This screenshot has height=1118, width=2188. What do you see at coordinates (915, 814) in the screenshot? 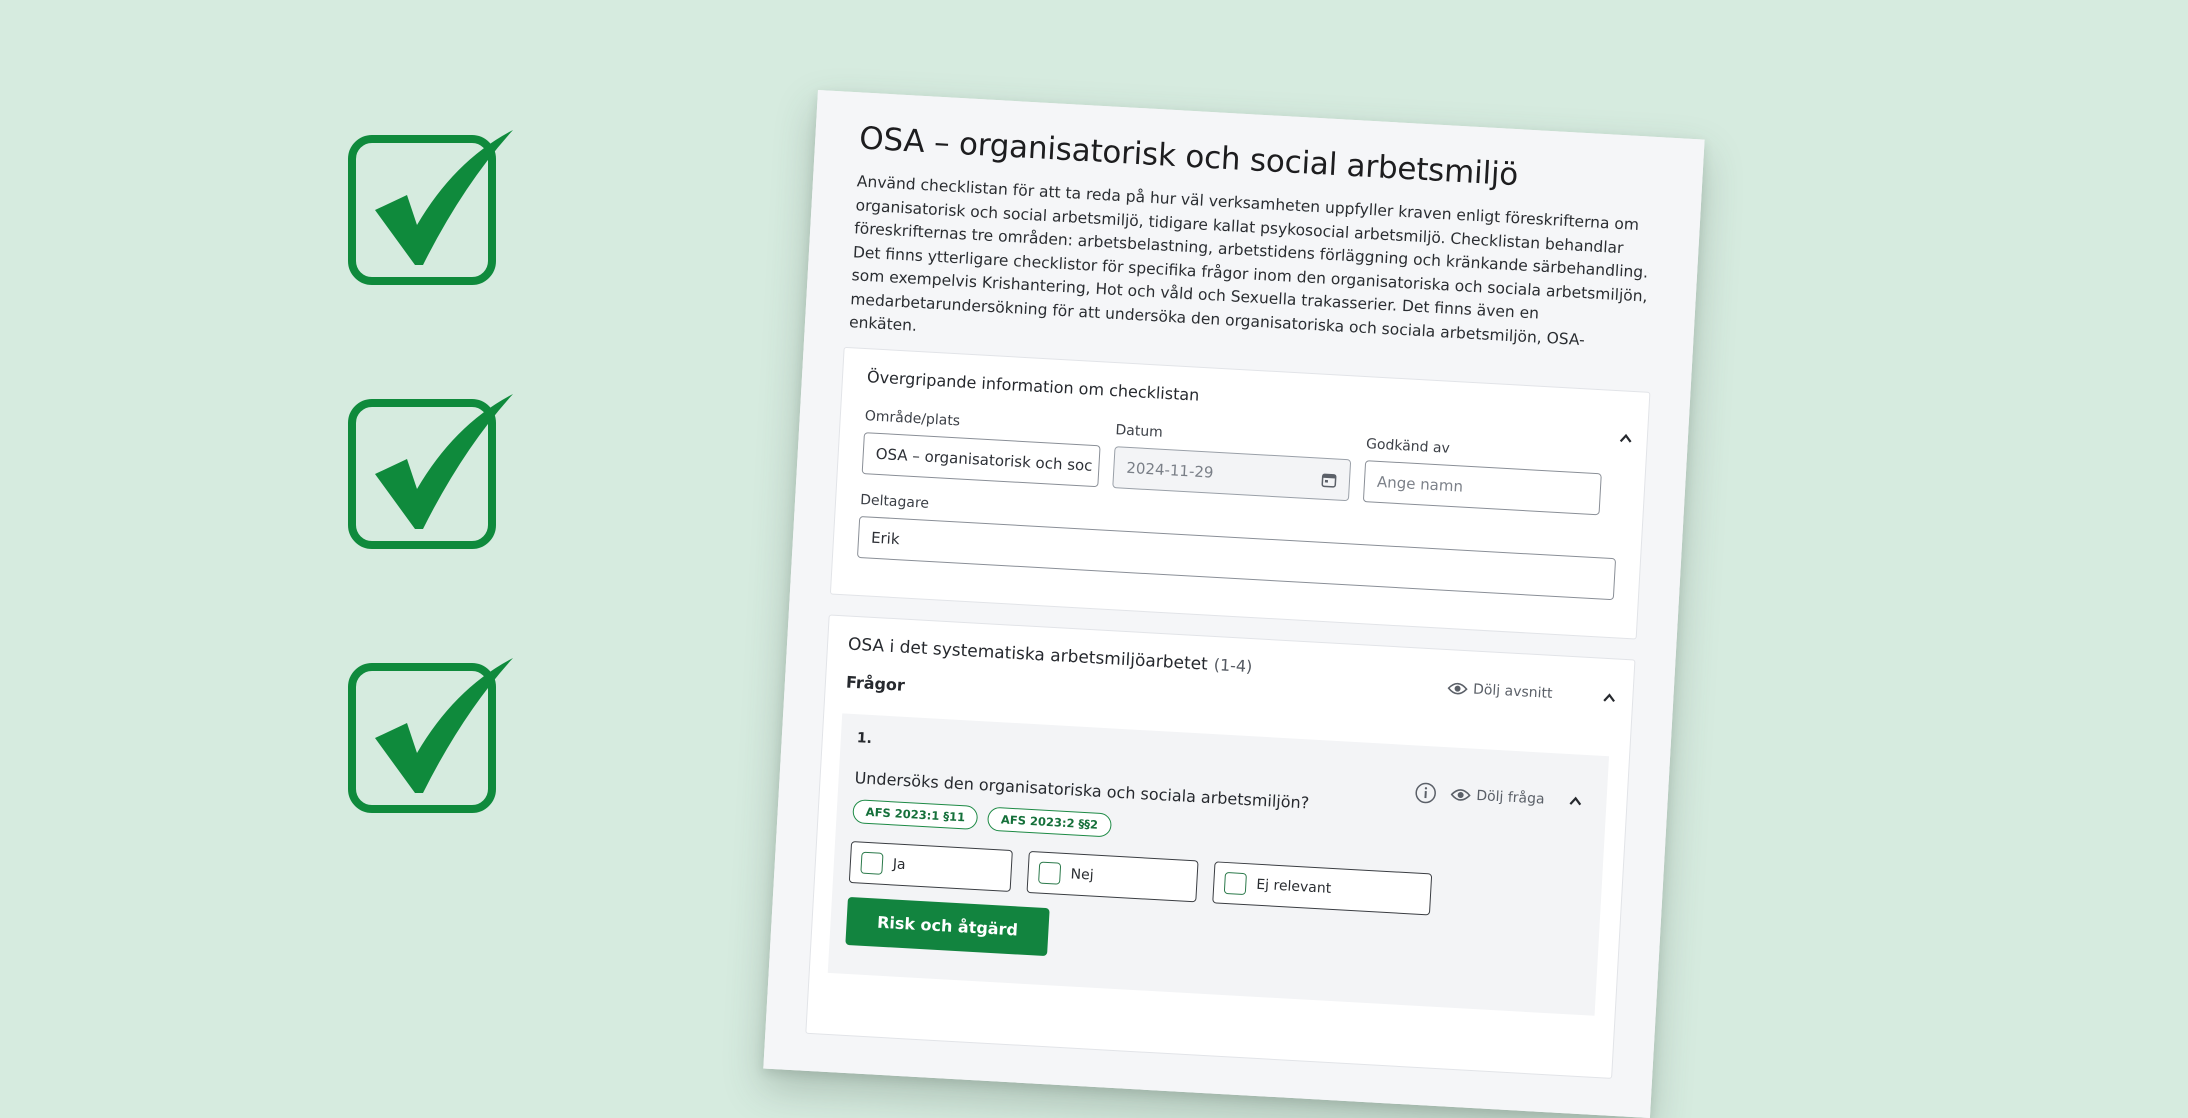
I see `regulation-tag: AFS 2023:1 §11` at bounding box center [915, 814].